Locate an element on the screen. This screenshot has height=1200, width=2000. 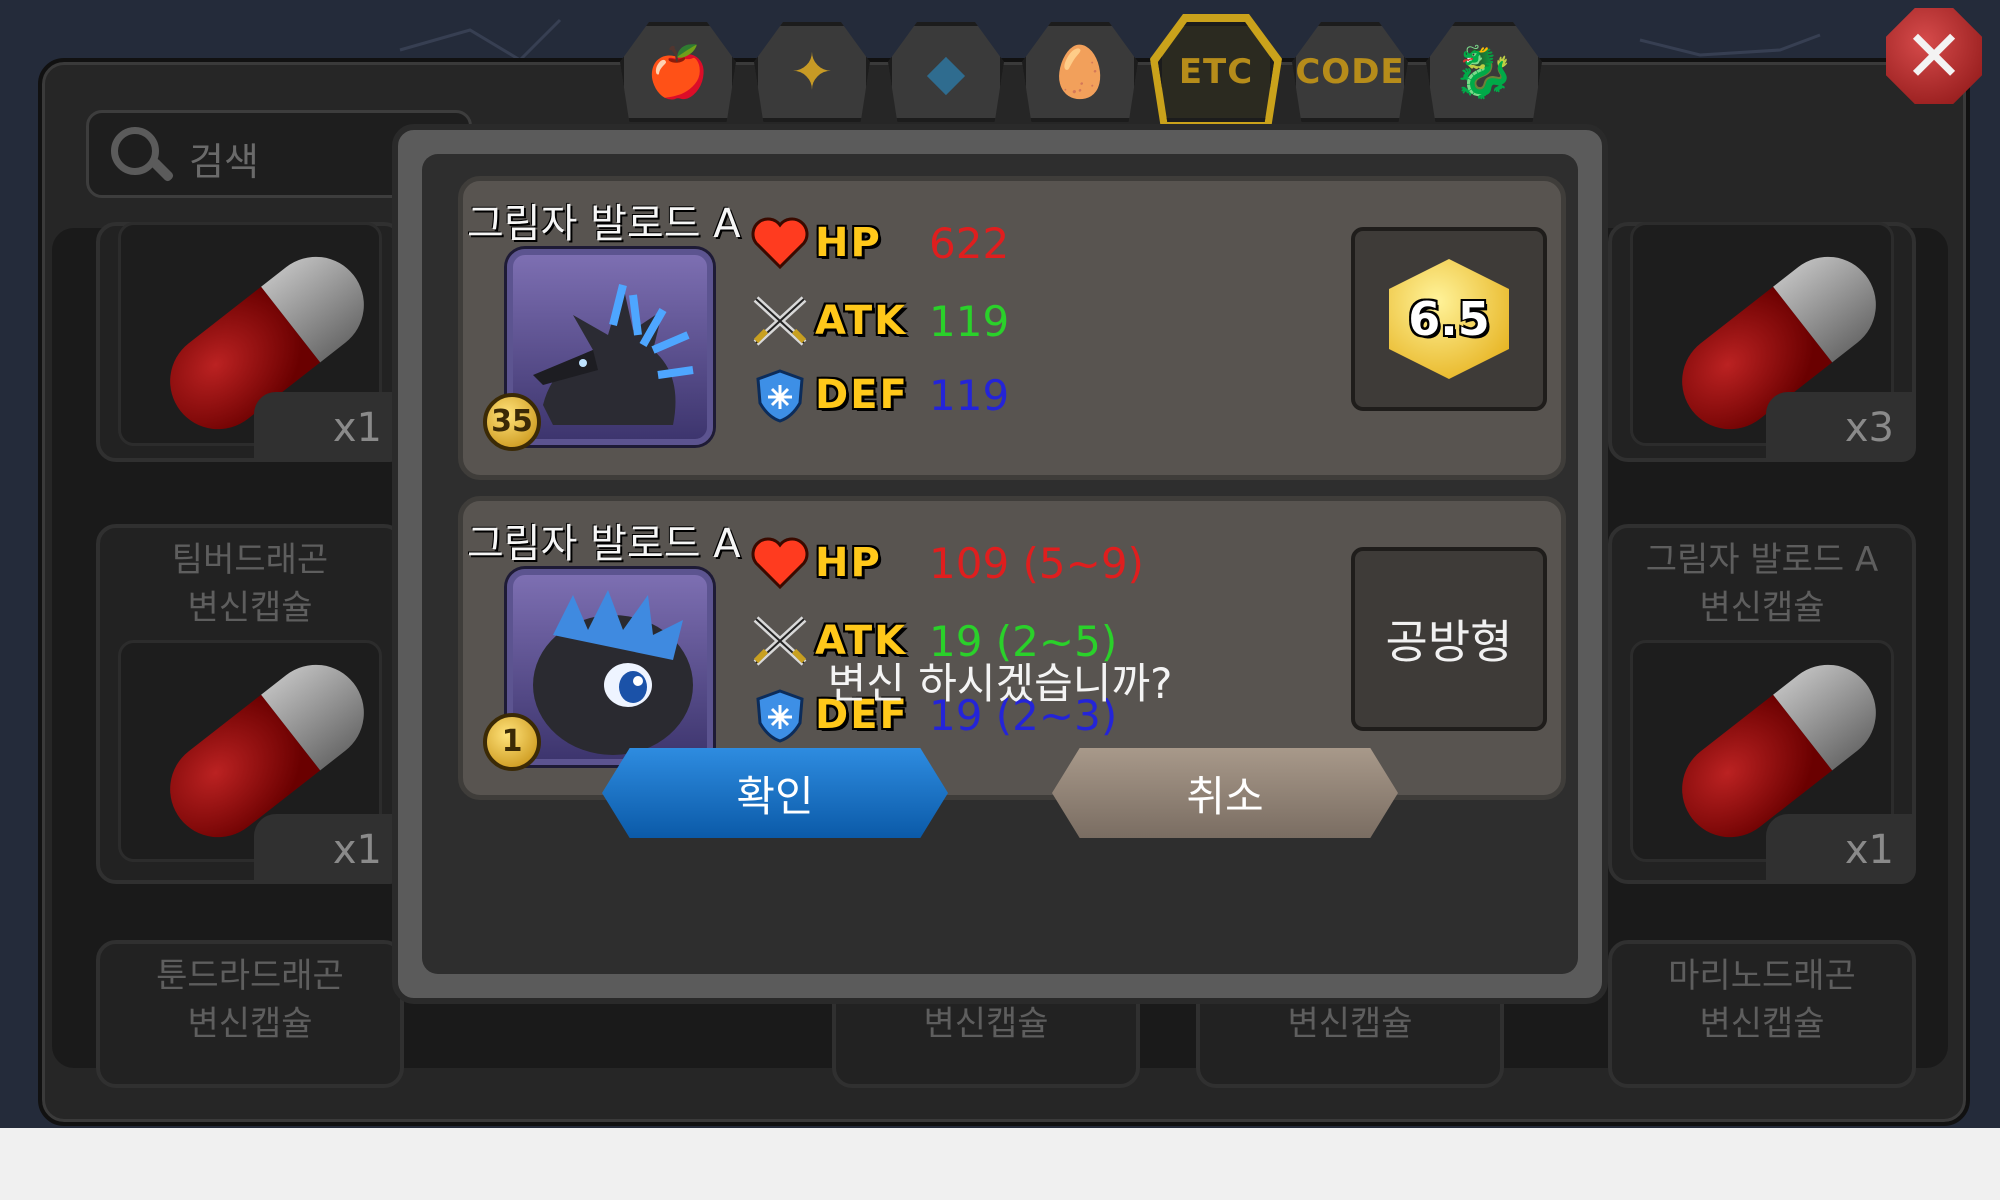
grade-value: 6.5 is located at coordinates (1449, 319).